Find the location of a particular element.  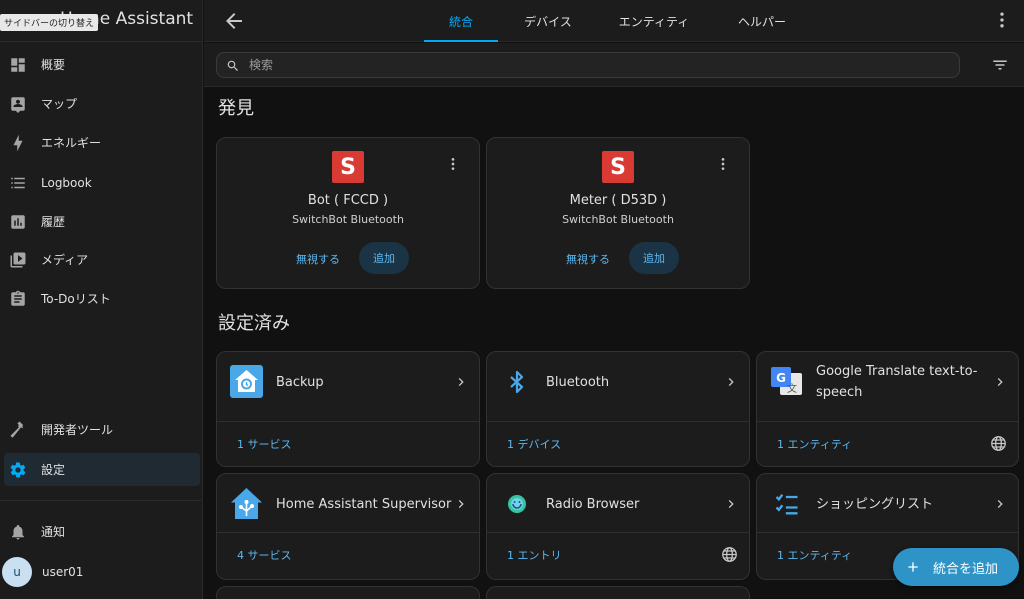

integration-card-supervisor: Home Assistant Supervisor 4 サービス is located at coordinates (348, 526).